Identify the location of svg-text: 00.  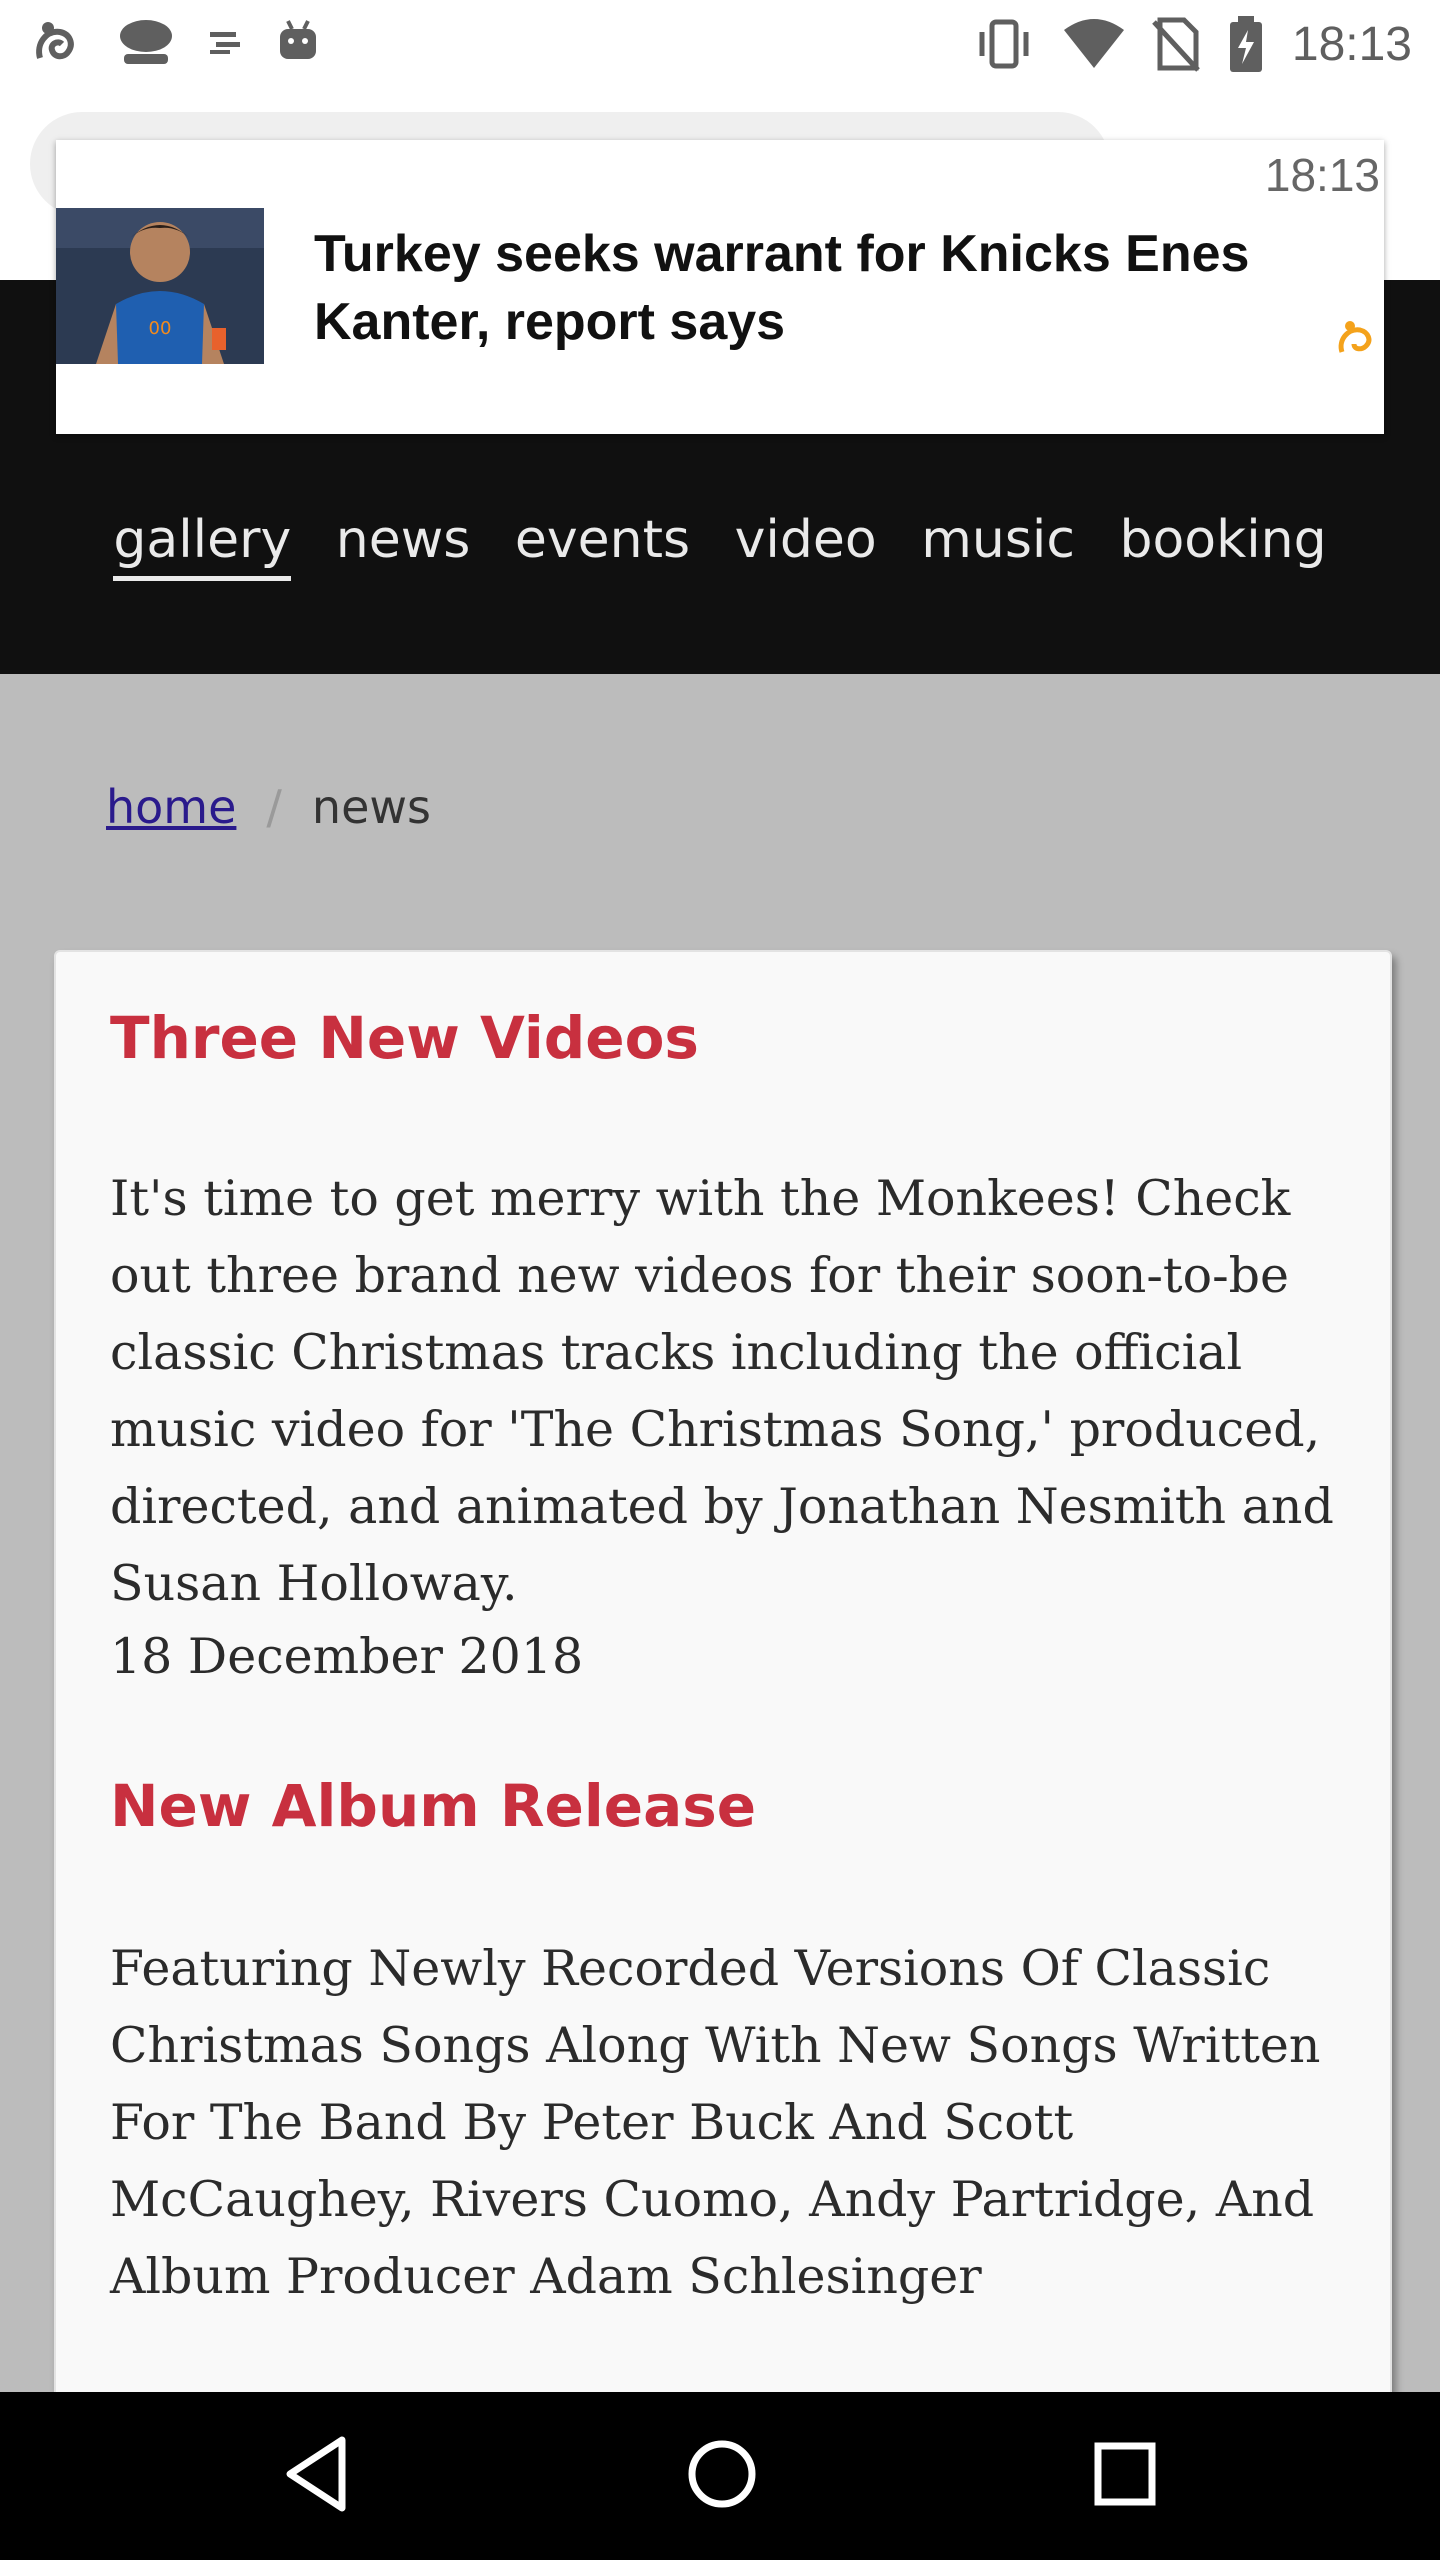
(160, 328).